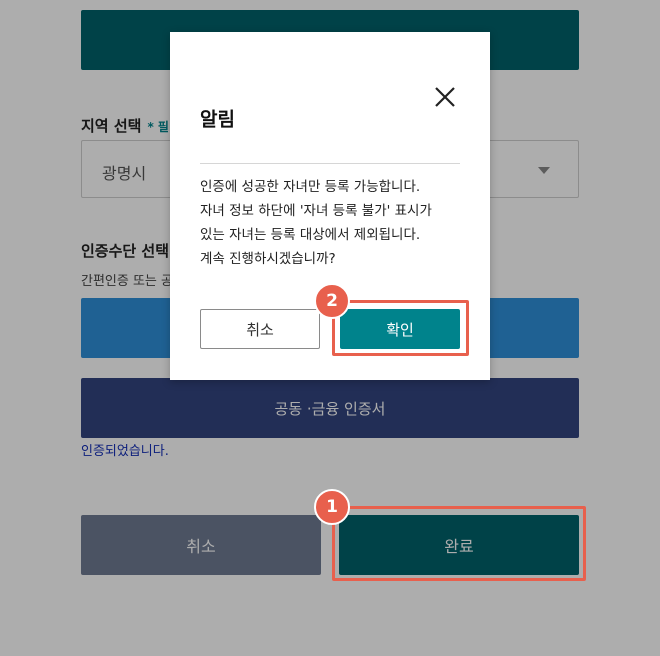 This screenshot has width=660, height=656. I want to click on close-icon, so click(445, 97).